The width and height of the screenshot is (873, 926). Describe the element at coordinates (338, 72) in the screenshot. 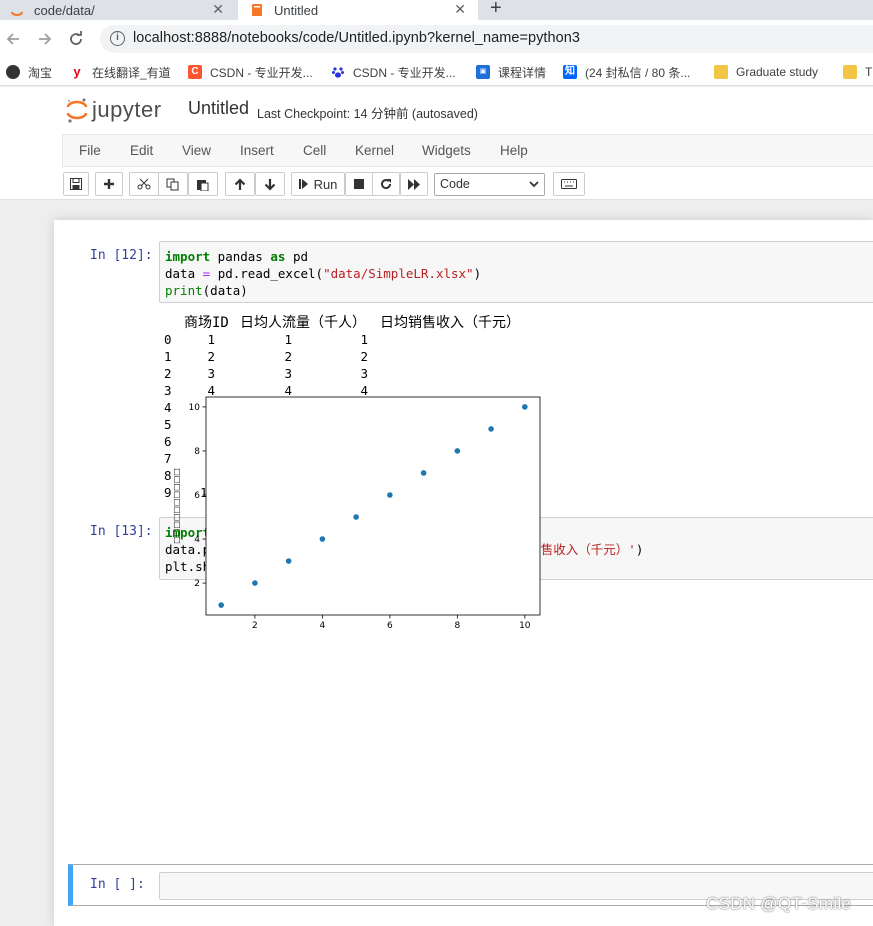

I see `baidu-paw-icon` at that location.